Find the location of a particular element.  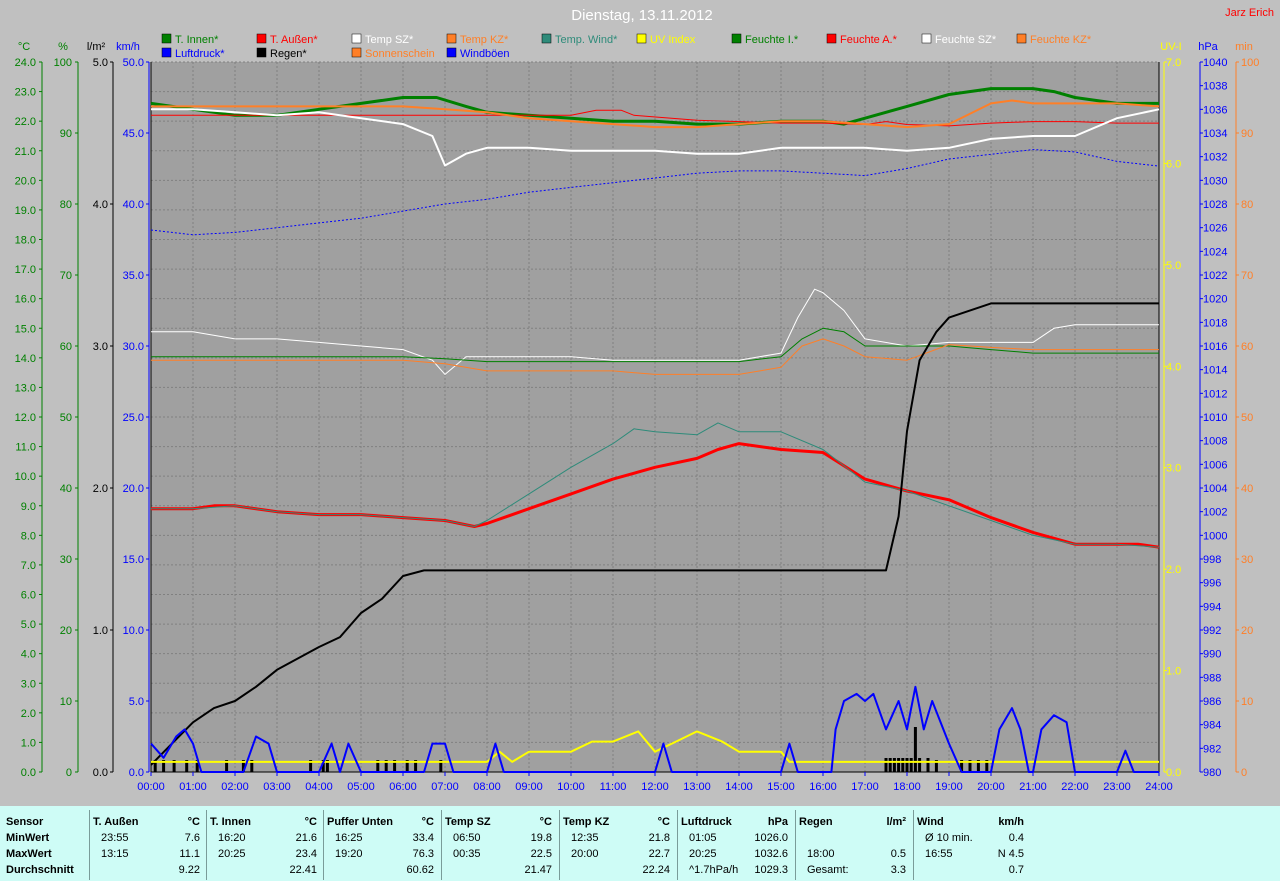

stats-time: 20:25 is located at coordinates (703, 854).